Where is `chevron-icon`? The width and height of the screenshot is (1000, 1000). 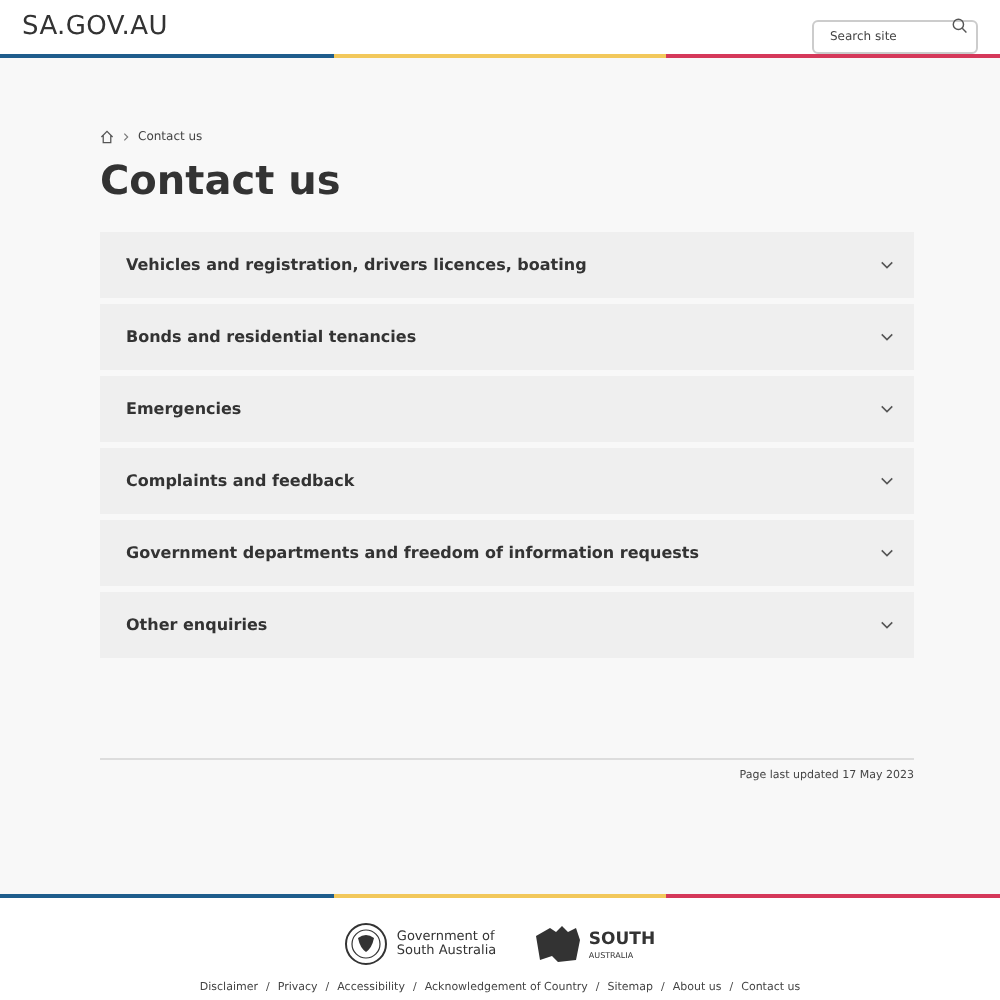 chevron-icon is located at coordinates (126, 137).